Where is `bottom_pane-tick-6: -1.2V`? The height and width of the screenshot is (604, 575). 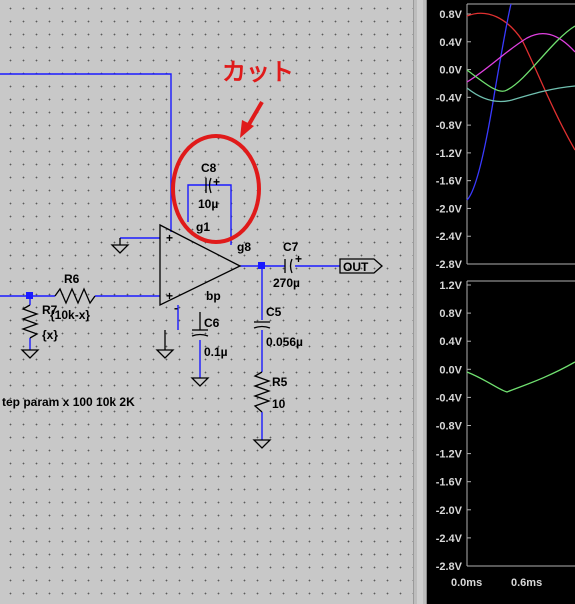 bottom_pane-tick-6: -1.2V is located at coordinates (449, 455).